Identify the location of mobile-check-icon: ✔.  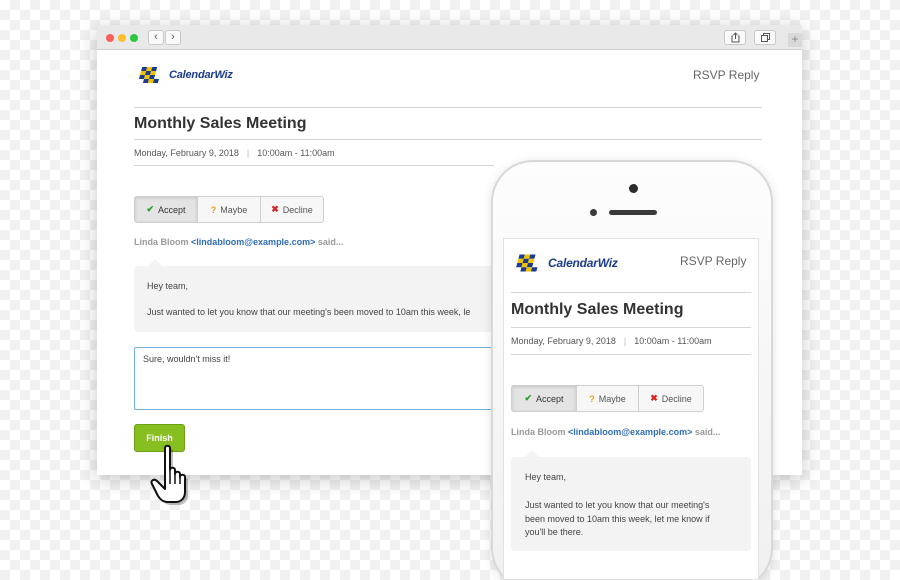
(528, 398).